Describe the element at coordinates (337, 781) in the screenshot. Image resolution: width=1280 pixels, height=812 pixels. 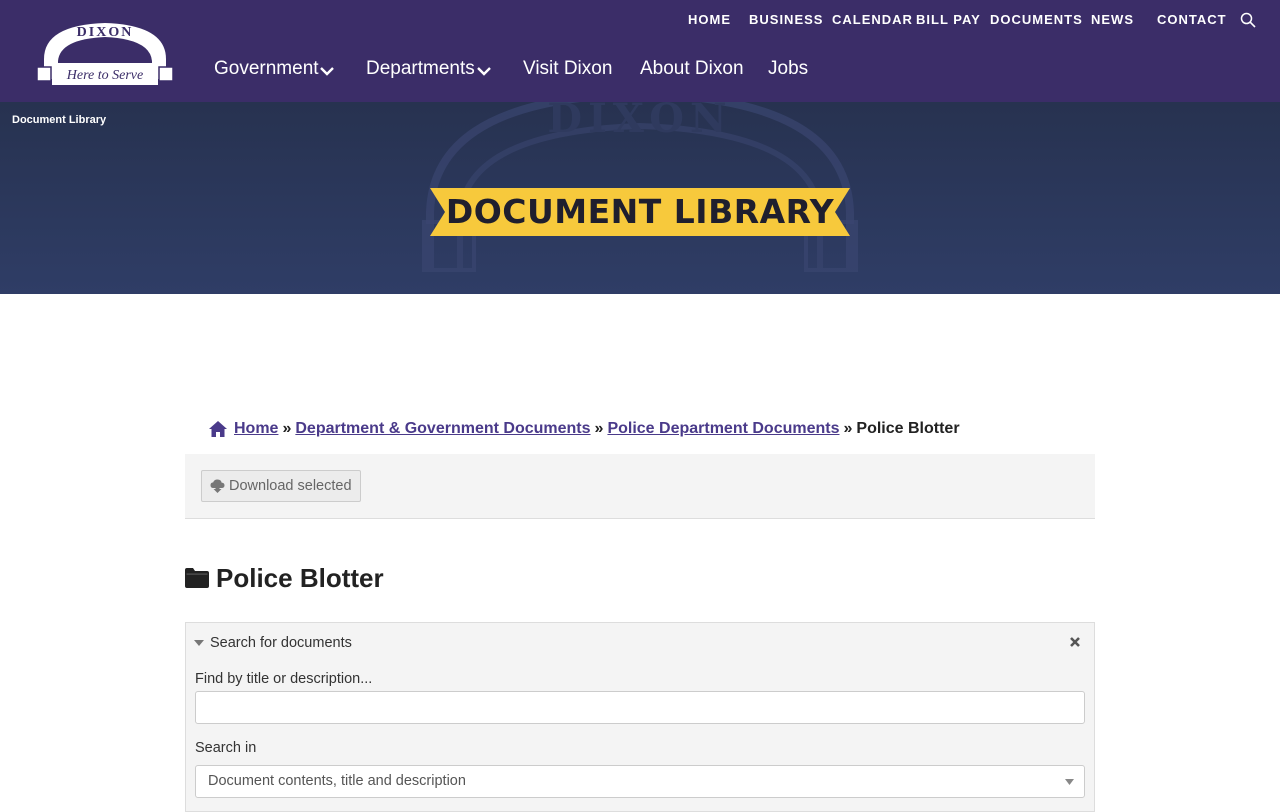
I see `search-in-value: Document contents, title and description` at that location.